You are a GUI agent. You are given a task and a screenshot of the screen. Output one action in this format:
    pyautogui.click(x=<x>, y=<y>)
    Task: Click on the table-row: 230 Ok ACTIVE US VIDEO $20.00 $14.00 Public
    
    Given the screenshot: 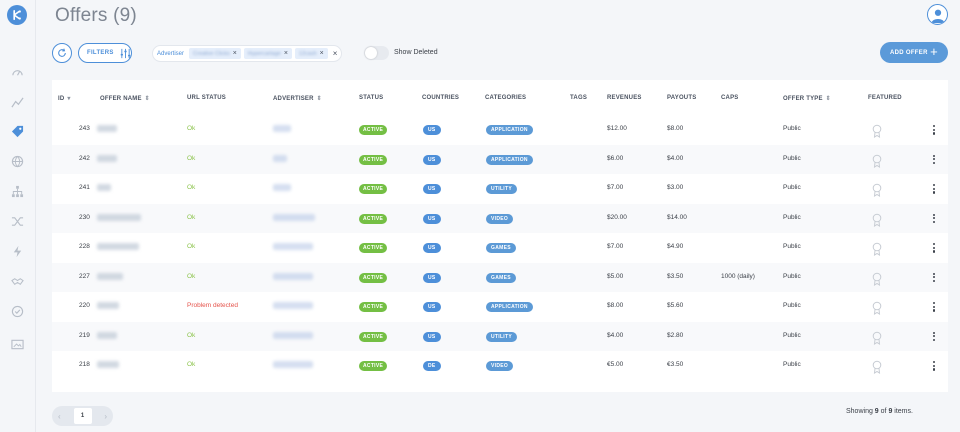 What is the action you would take?
    pyautogui.click(x=500, y=218)
    